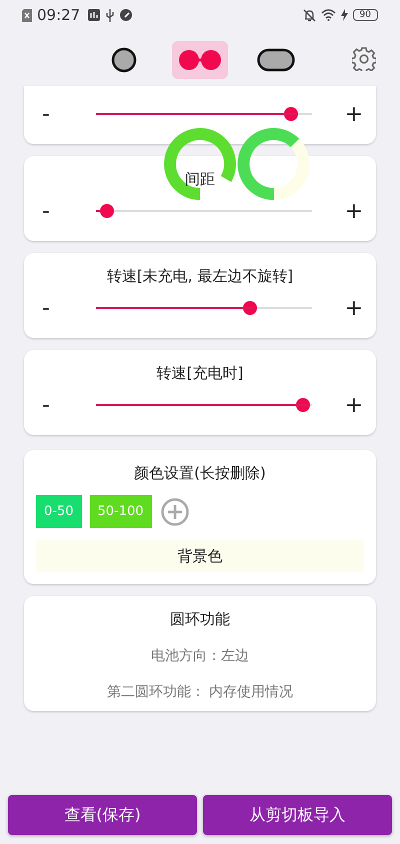 The width and height of the screenshot is (400, 844). I want to click on ring-setting-item: 电池方向：左边, so click(200, 656).